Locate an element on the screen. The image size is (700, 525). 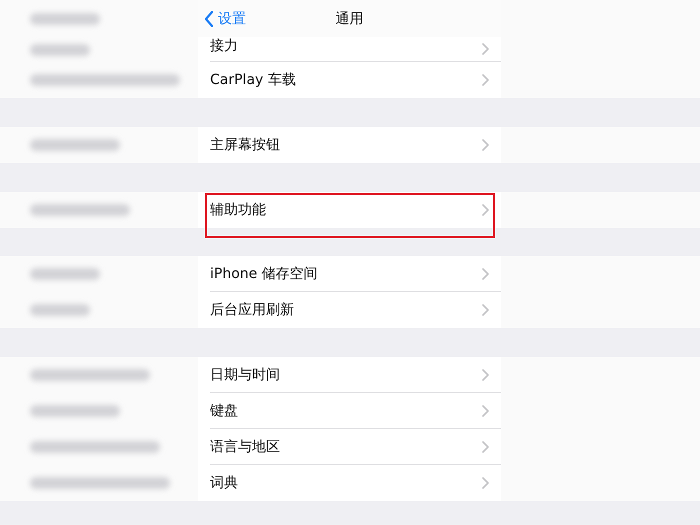
settings-row: 键盘 is located at coordinates (349, 411).